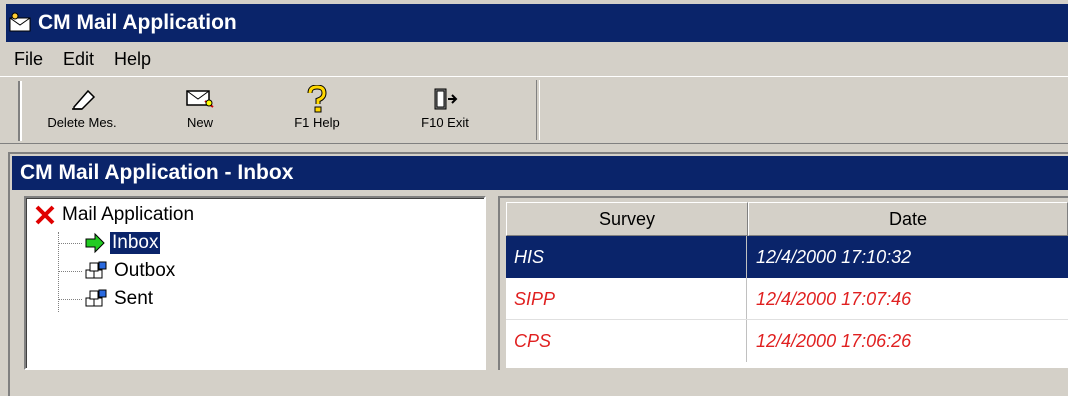 The image size is (1068, 396). What do you see at coordinates (200, 99) in the screenshot?
I see `new-mail-icon` at bounding box center [200, 99].